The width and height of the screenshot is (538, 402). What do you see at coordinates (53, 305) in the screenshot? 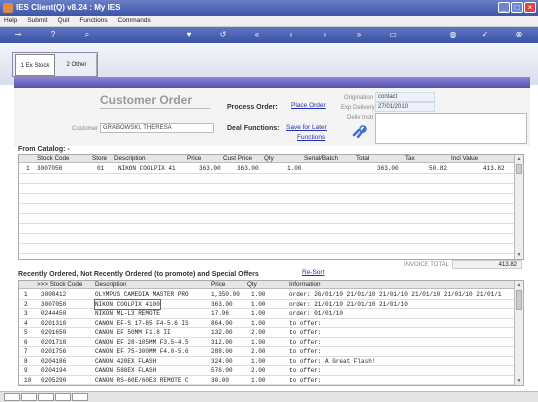
I see `code-cell: 3007058` at bounding box center [53, 305].